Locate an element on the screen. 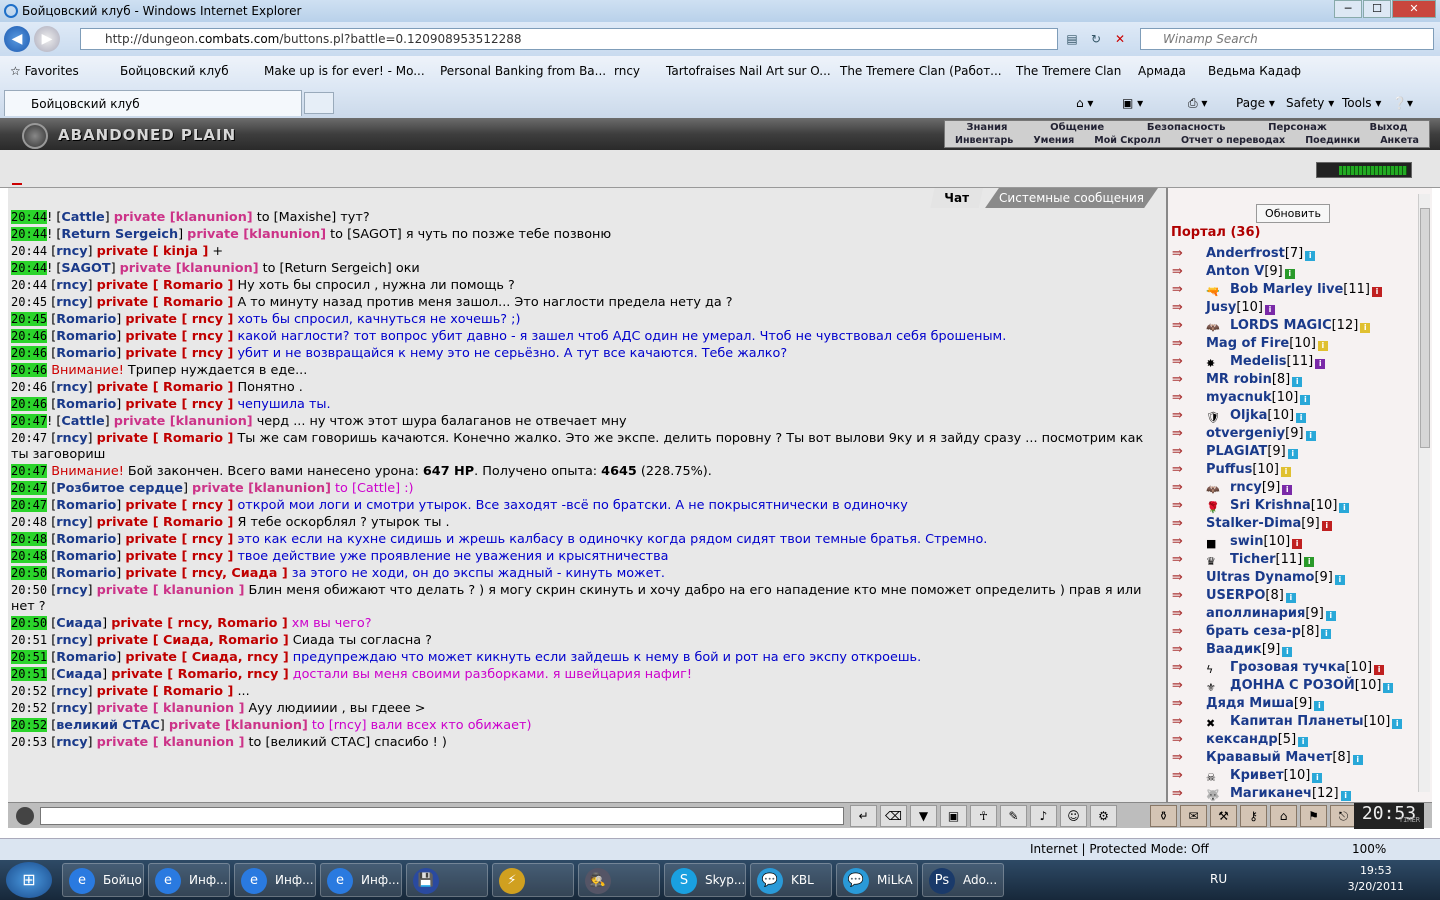 The height and width of the screenshot is (900, 1440). exit-icon: ⎋ is located at coordinates (1343, 816).